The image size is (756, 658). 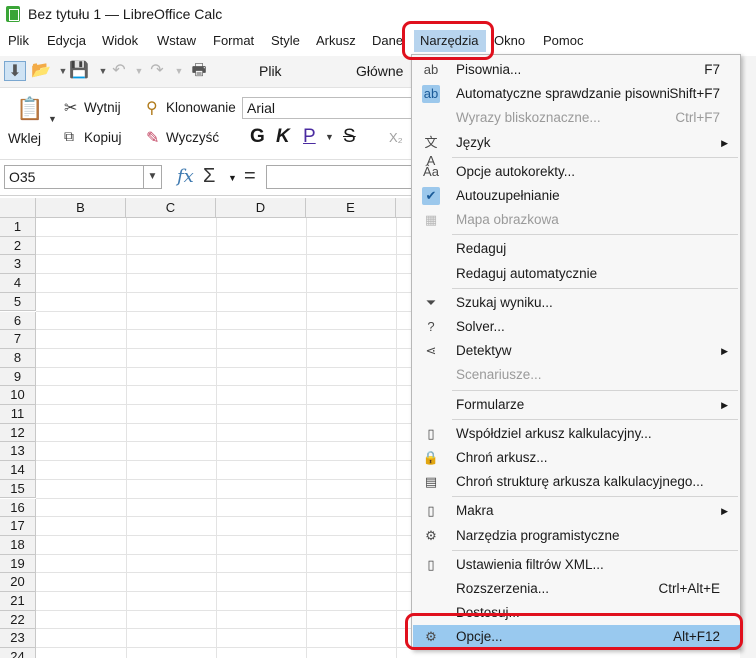 What do you see at coordinates (192, 137) in the screenshot?
I see `clear-button: Wyczyść` at bounding box center [192, 137].